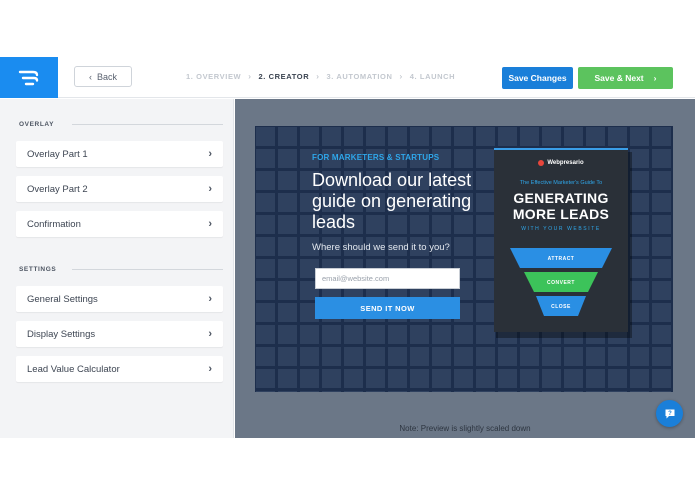 This screenshot has height=494, width=695. I want to click on app-logo, so click(29, 77).